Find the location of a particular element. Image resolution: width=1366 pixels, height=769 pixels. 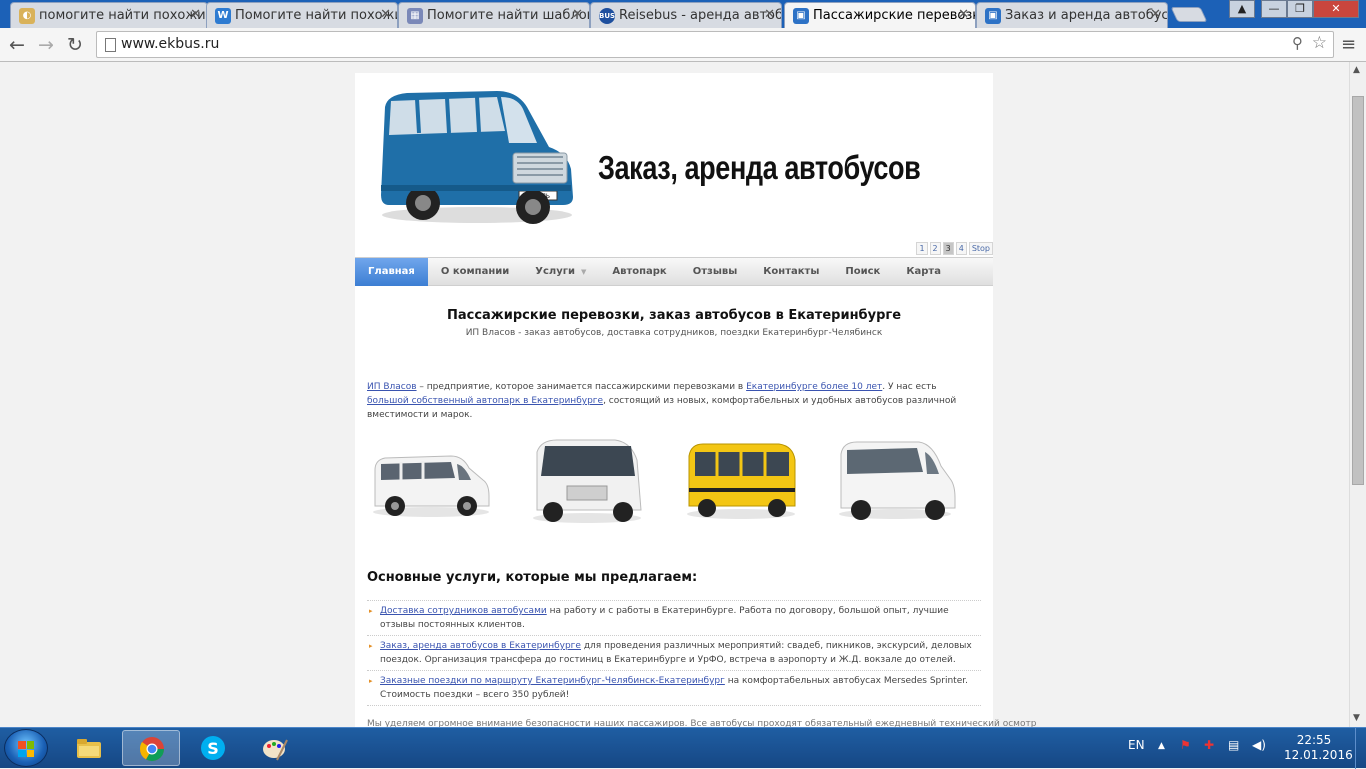

scroll-thumb is located at coordinates (1358, 290).